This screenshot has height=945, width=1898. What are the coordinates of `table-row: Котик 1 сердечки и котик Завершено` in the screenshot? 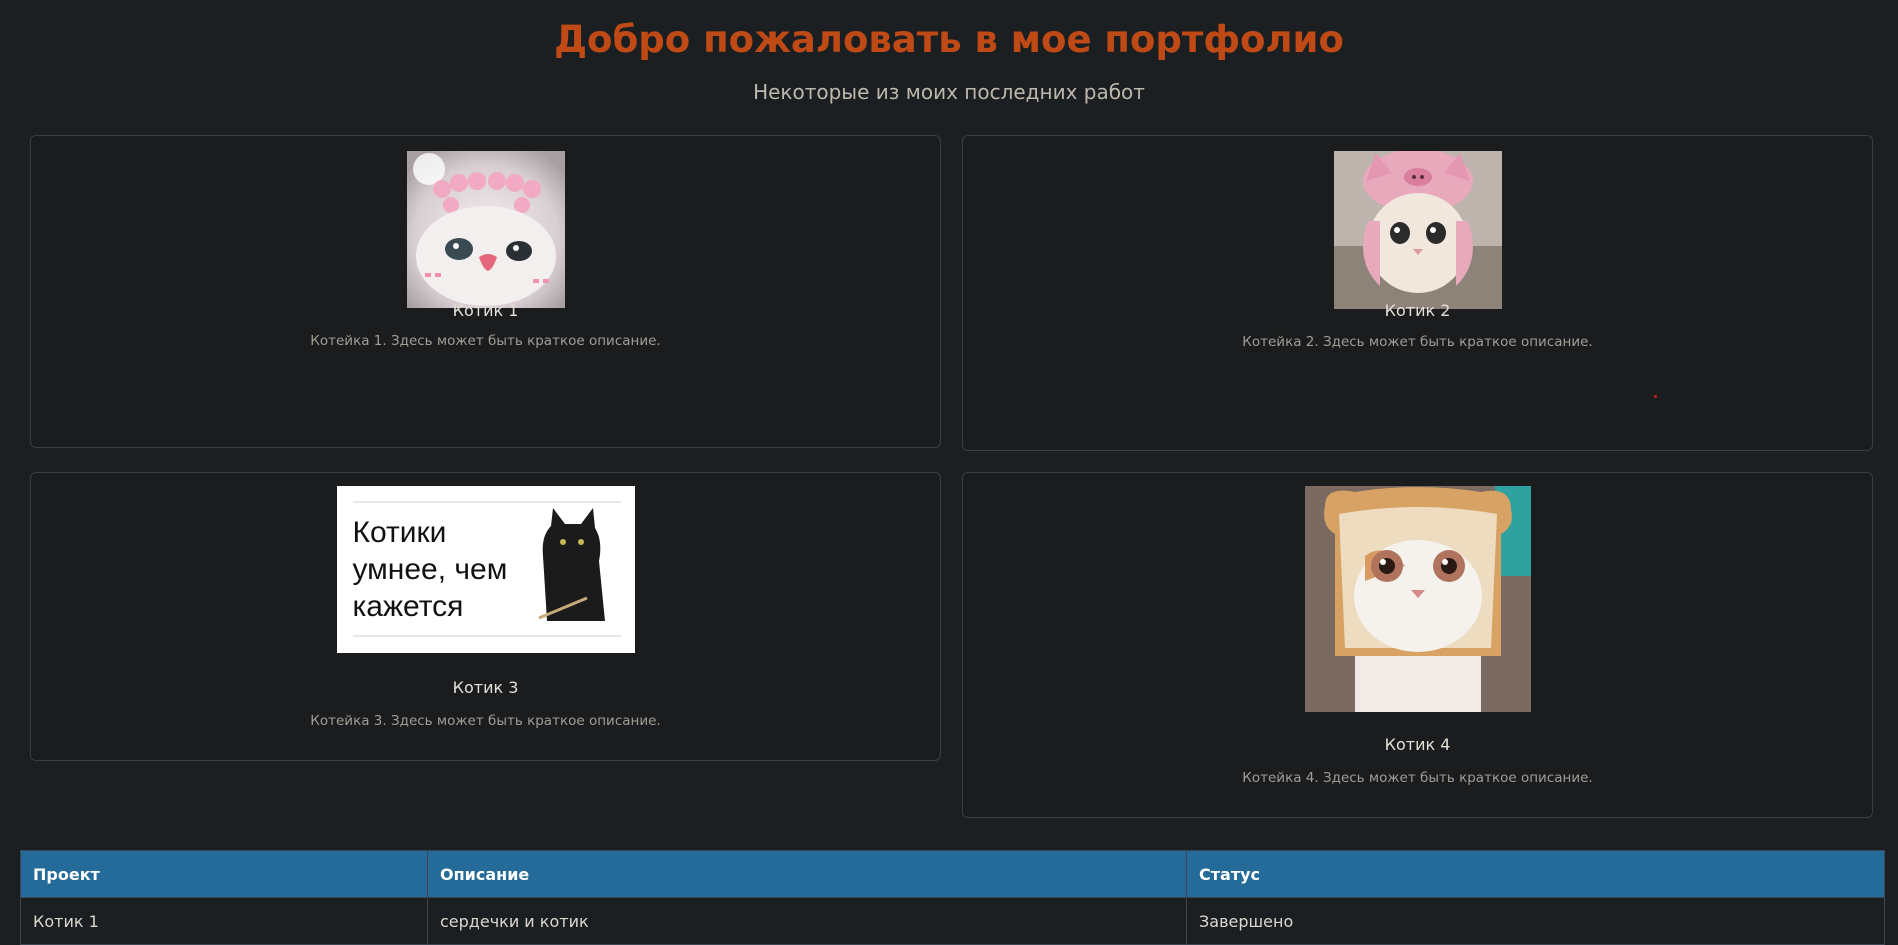 It's located at (952, 921).